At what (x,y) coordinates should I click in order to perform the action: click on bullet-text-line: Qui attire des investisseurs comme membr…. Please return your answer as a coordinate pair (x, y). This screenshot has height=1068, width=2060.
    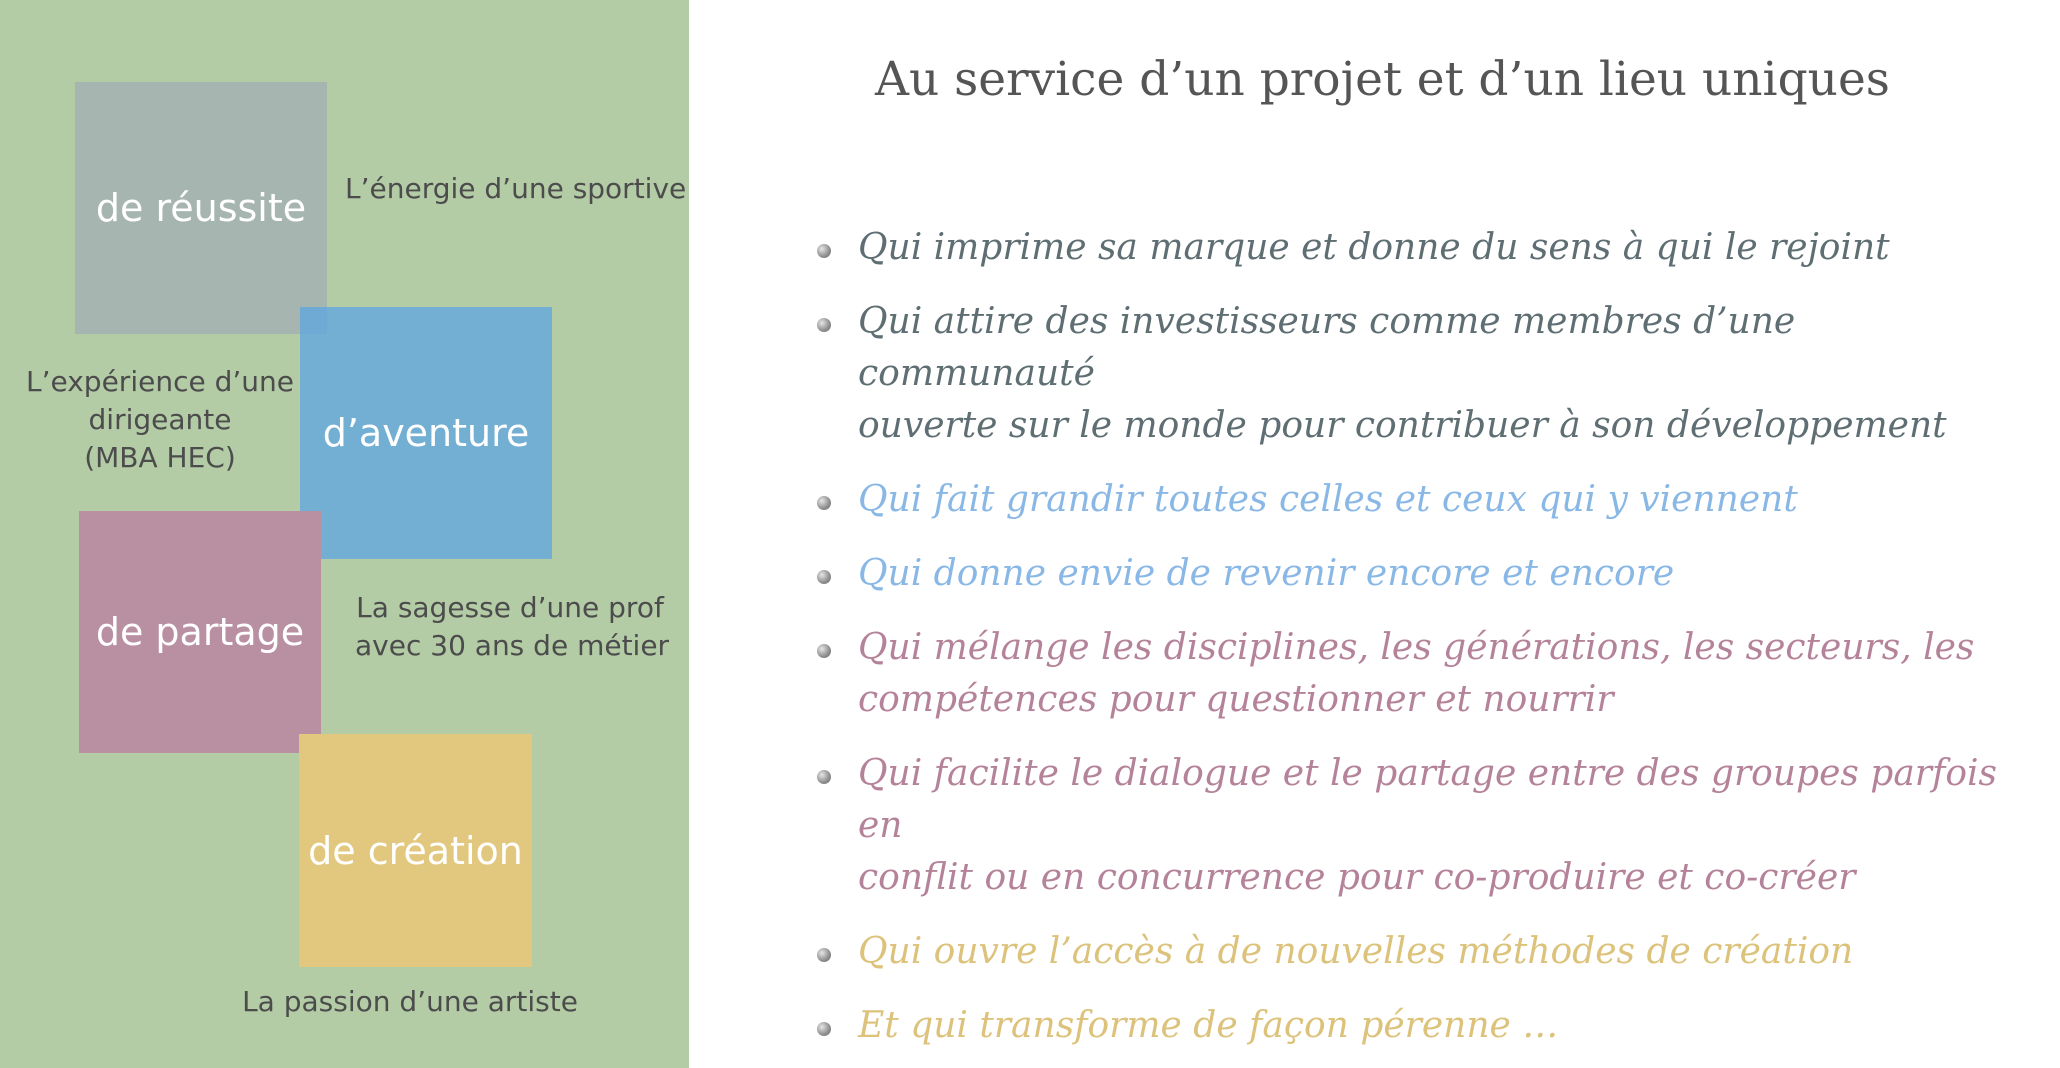
    Looking at the image, I should click on (1327, 347).